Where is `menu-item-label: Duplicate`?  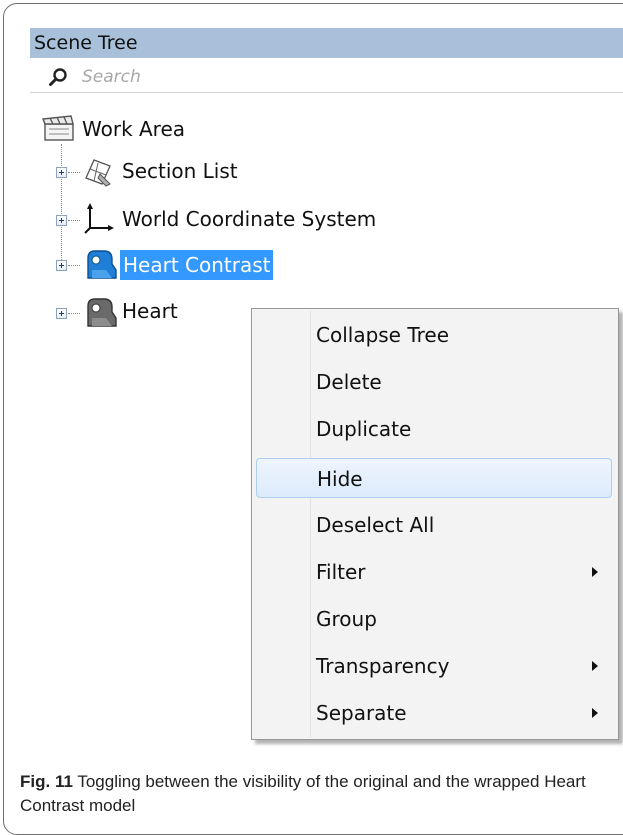 menu-item-label: Duplicate is located at coordinates (364, 429).